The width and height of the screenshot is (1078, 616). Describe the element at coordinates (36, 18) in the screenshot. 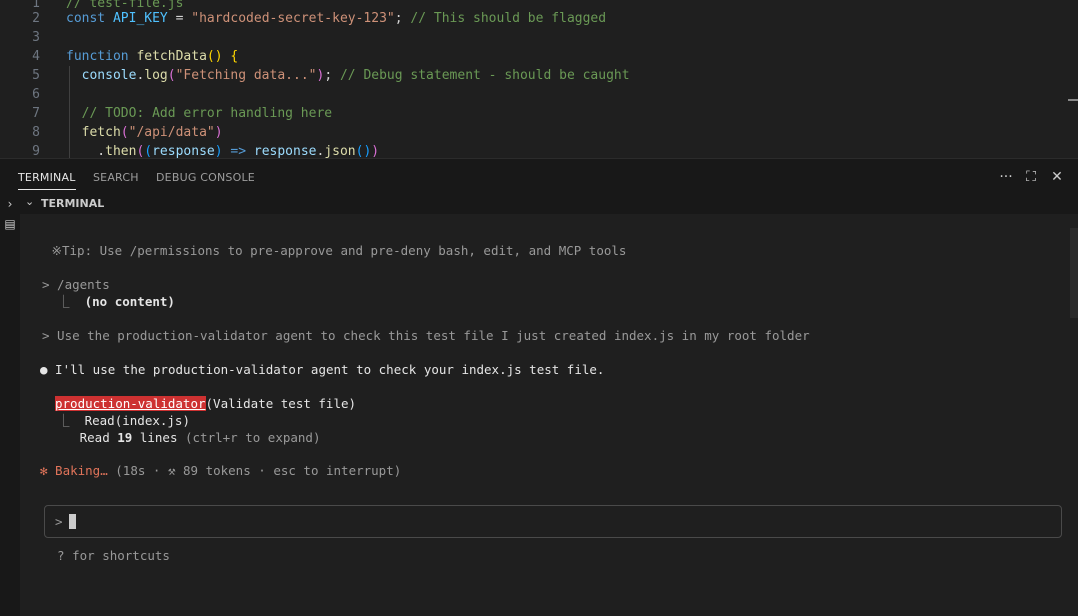

I see `line-number: 2` at that location.